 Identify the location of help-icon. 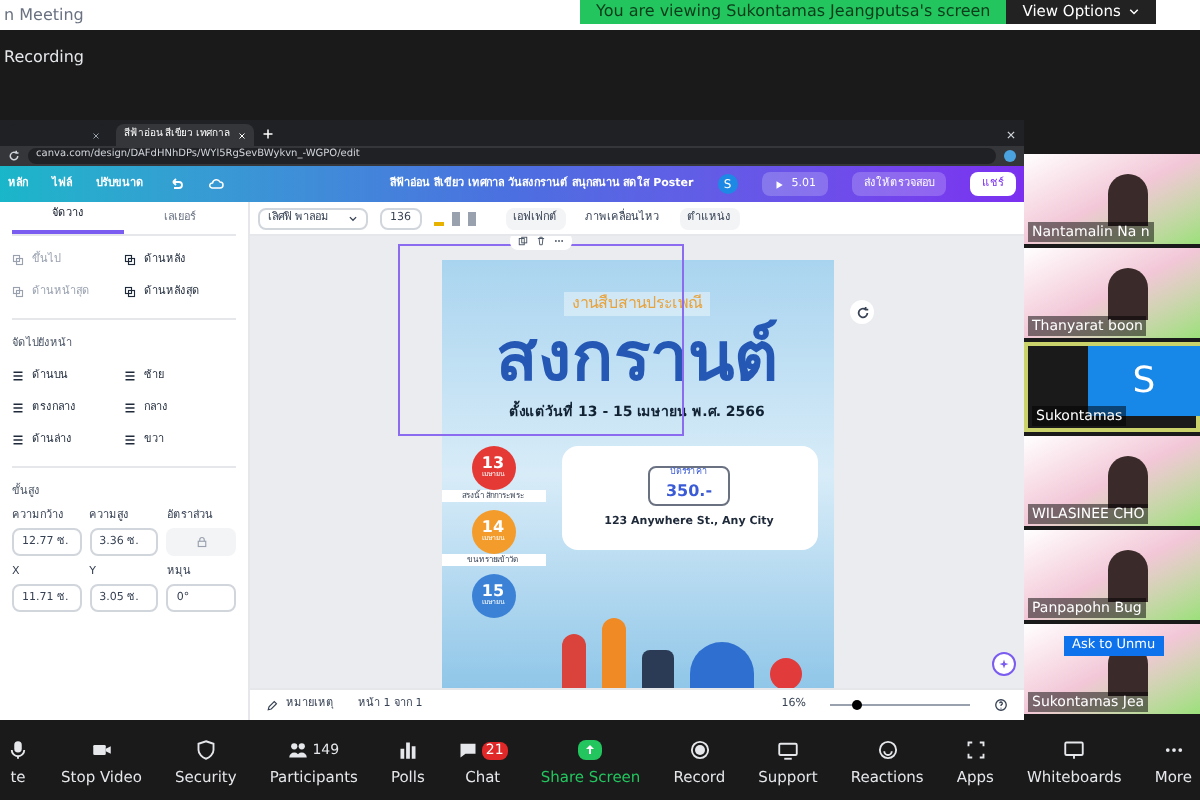
(1001, 705).